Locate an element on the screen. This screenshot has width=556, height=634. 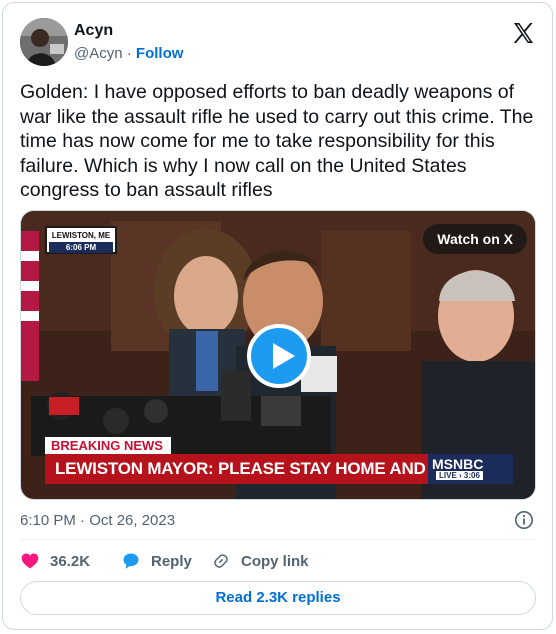
divider is located at coordinates (278, 539).